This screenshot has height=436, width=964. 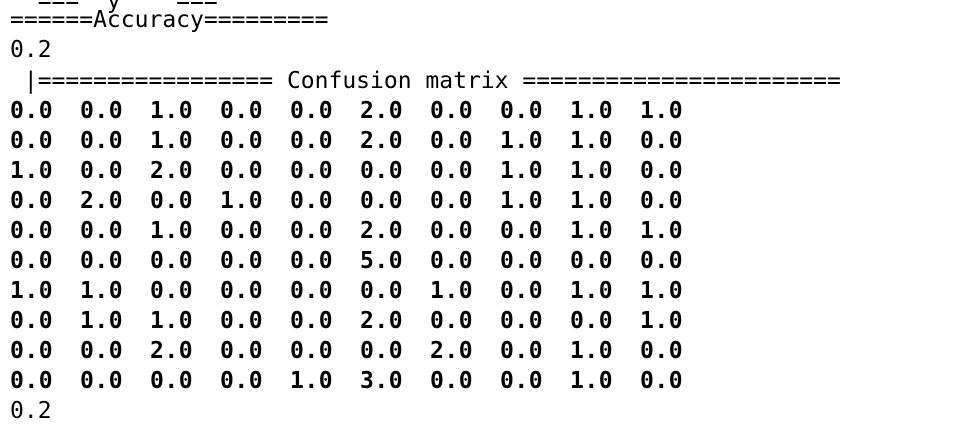 What do you see at coordinates (370, 381) in the screenshot?
I see `matrix-row: 0.0 0.0 0.0 0.0 1.0 3.0 0.0 0.0 1.0 0.0` at bounding box center [370, 381].